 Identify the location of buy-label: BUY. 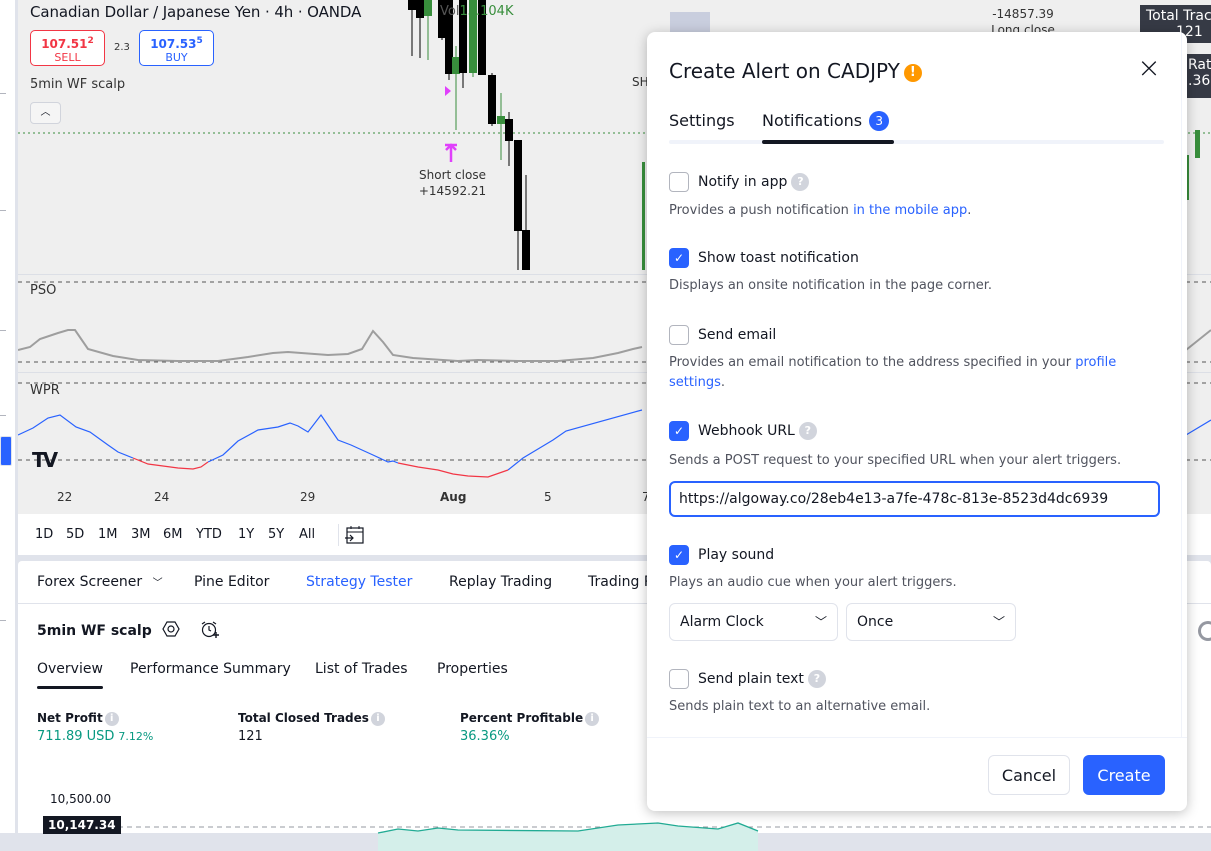
(176, 57).